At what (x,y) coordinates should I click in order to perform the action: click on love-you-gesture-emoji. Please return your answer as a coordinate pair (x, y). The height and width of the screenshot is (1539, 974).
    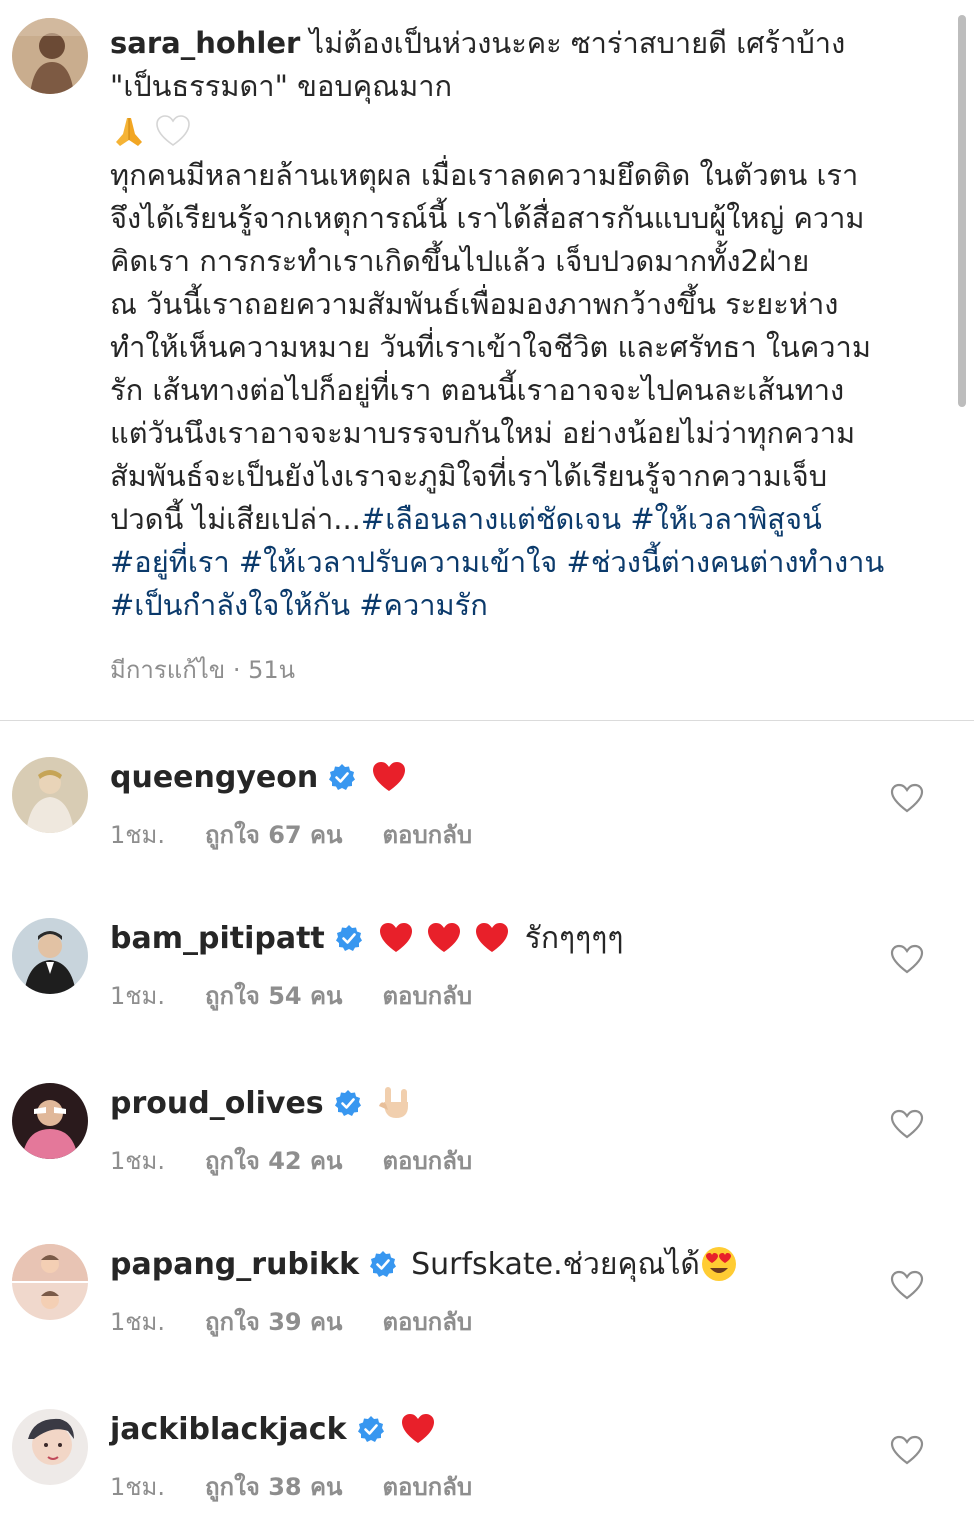
    Looking at the image, I should click on (395, 1103).